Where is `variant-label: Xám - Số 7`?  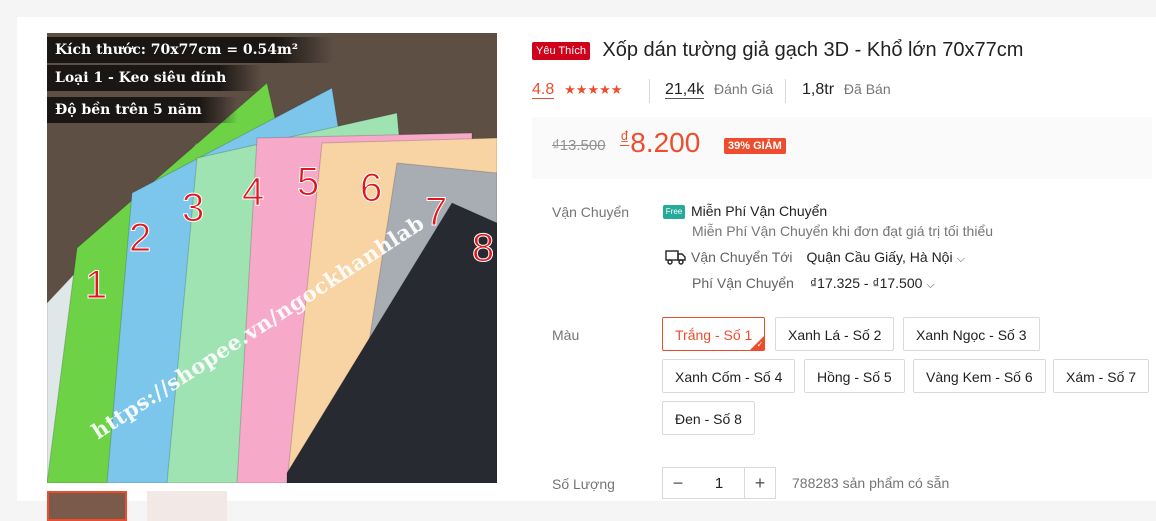
variant-label: Xám - Số 7 is located at coordinates (1101, 377).